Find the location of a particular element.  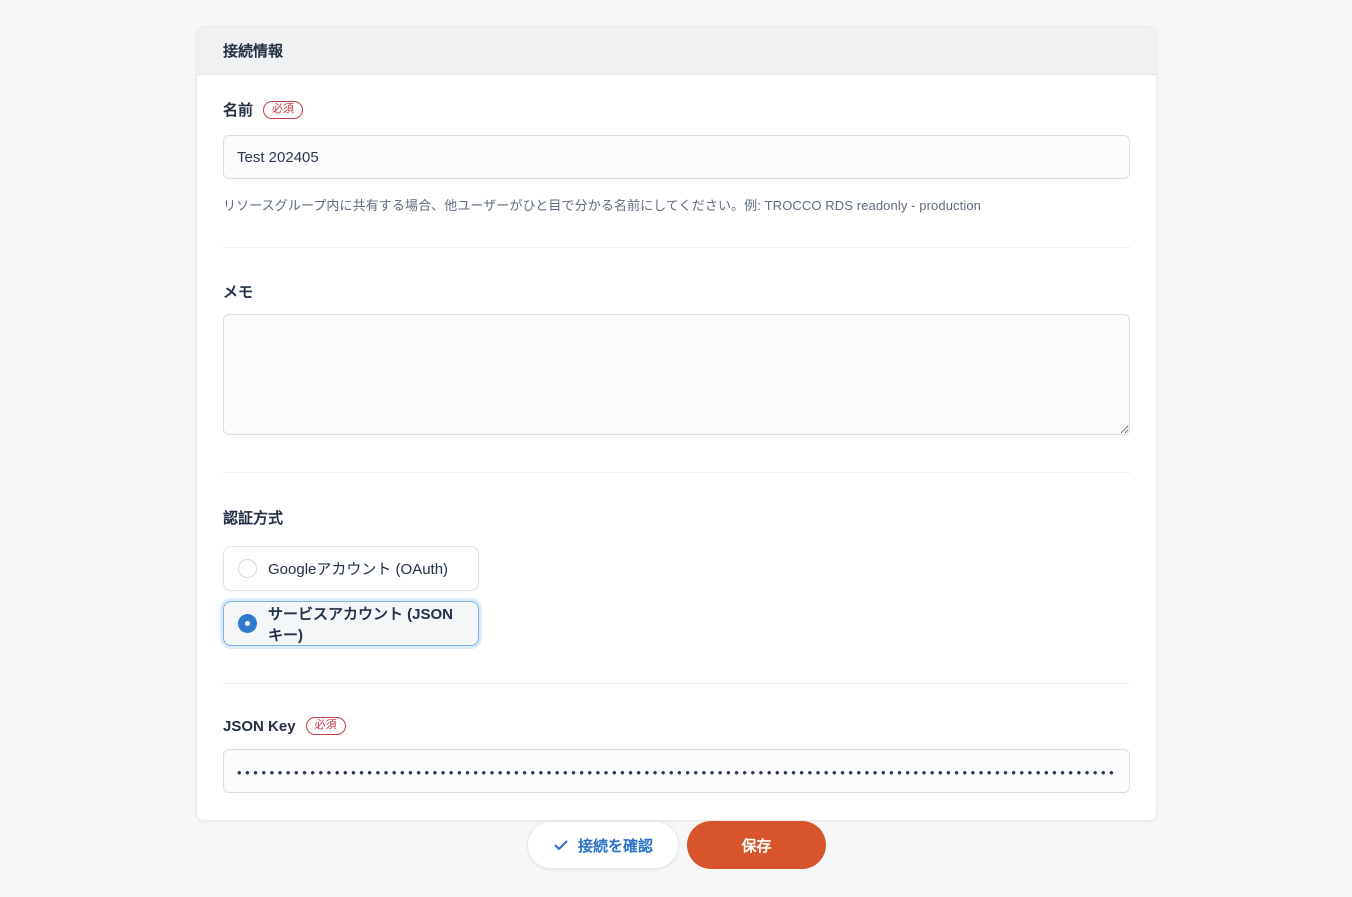

auth-option-google-oauth: Googleアカウント (OAuth) is located at coordinates (351, 568).